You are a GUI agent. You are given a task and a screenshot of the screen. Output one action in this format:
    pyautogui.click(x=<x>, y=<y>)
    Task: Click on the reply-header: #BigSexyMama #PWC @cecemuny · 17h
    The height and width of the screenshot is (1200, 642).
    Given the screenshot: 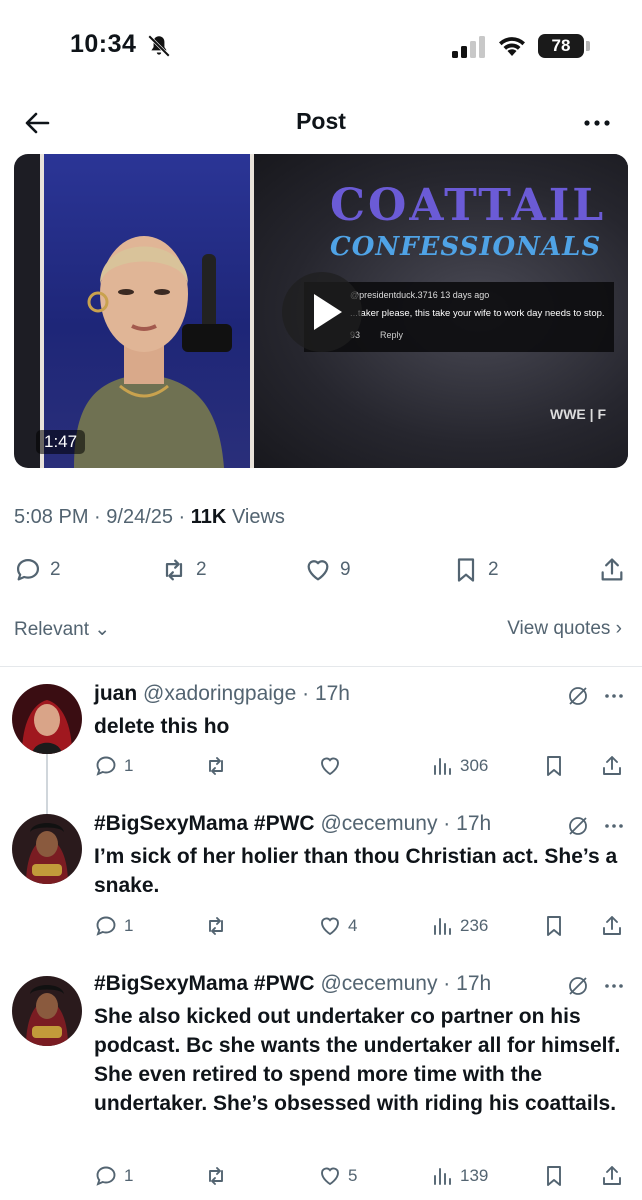 What is the action you would take?
    pyautogui.click(x=292, y=984)
    